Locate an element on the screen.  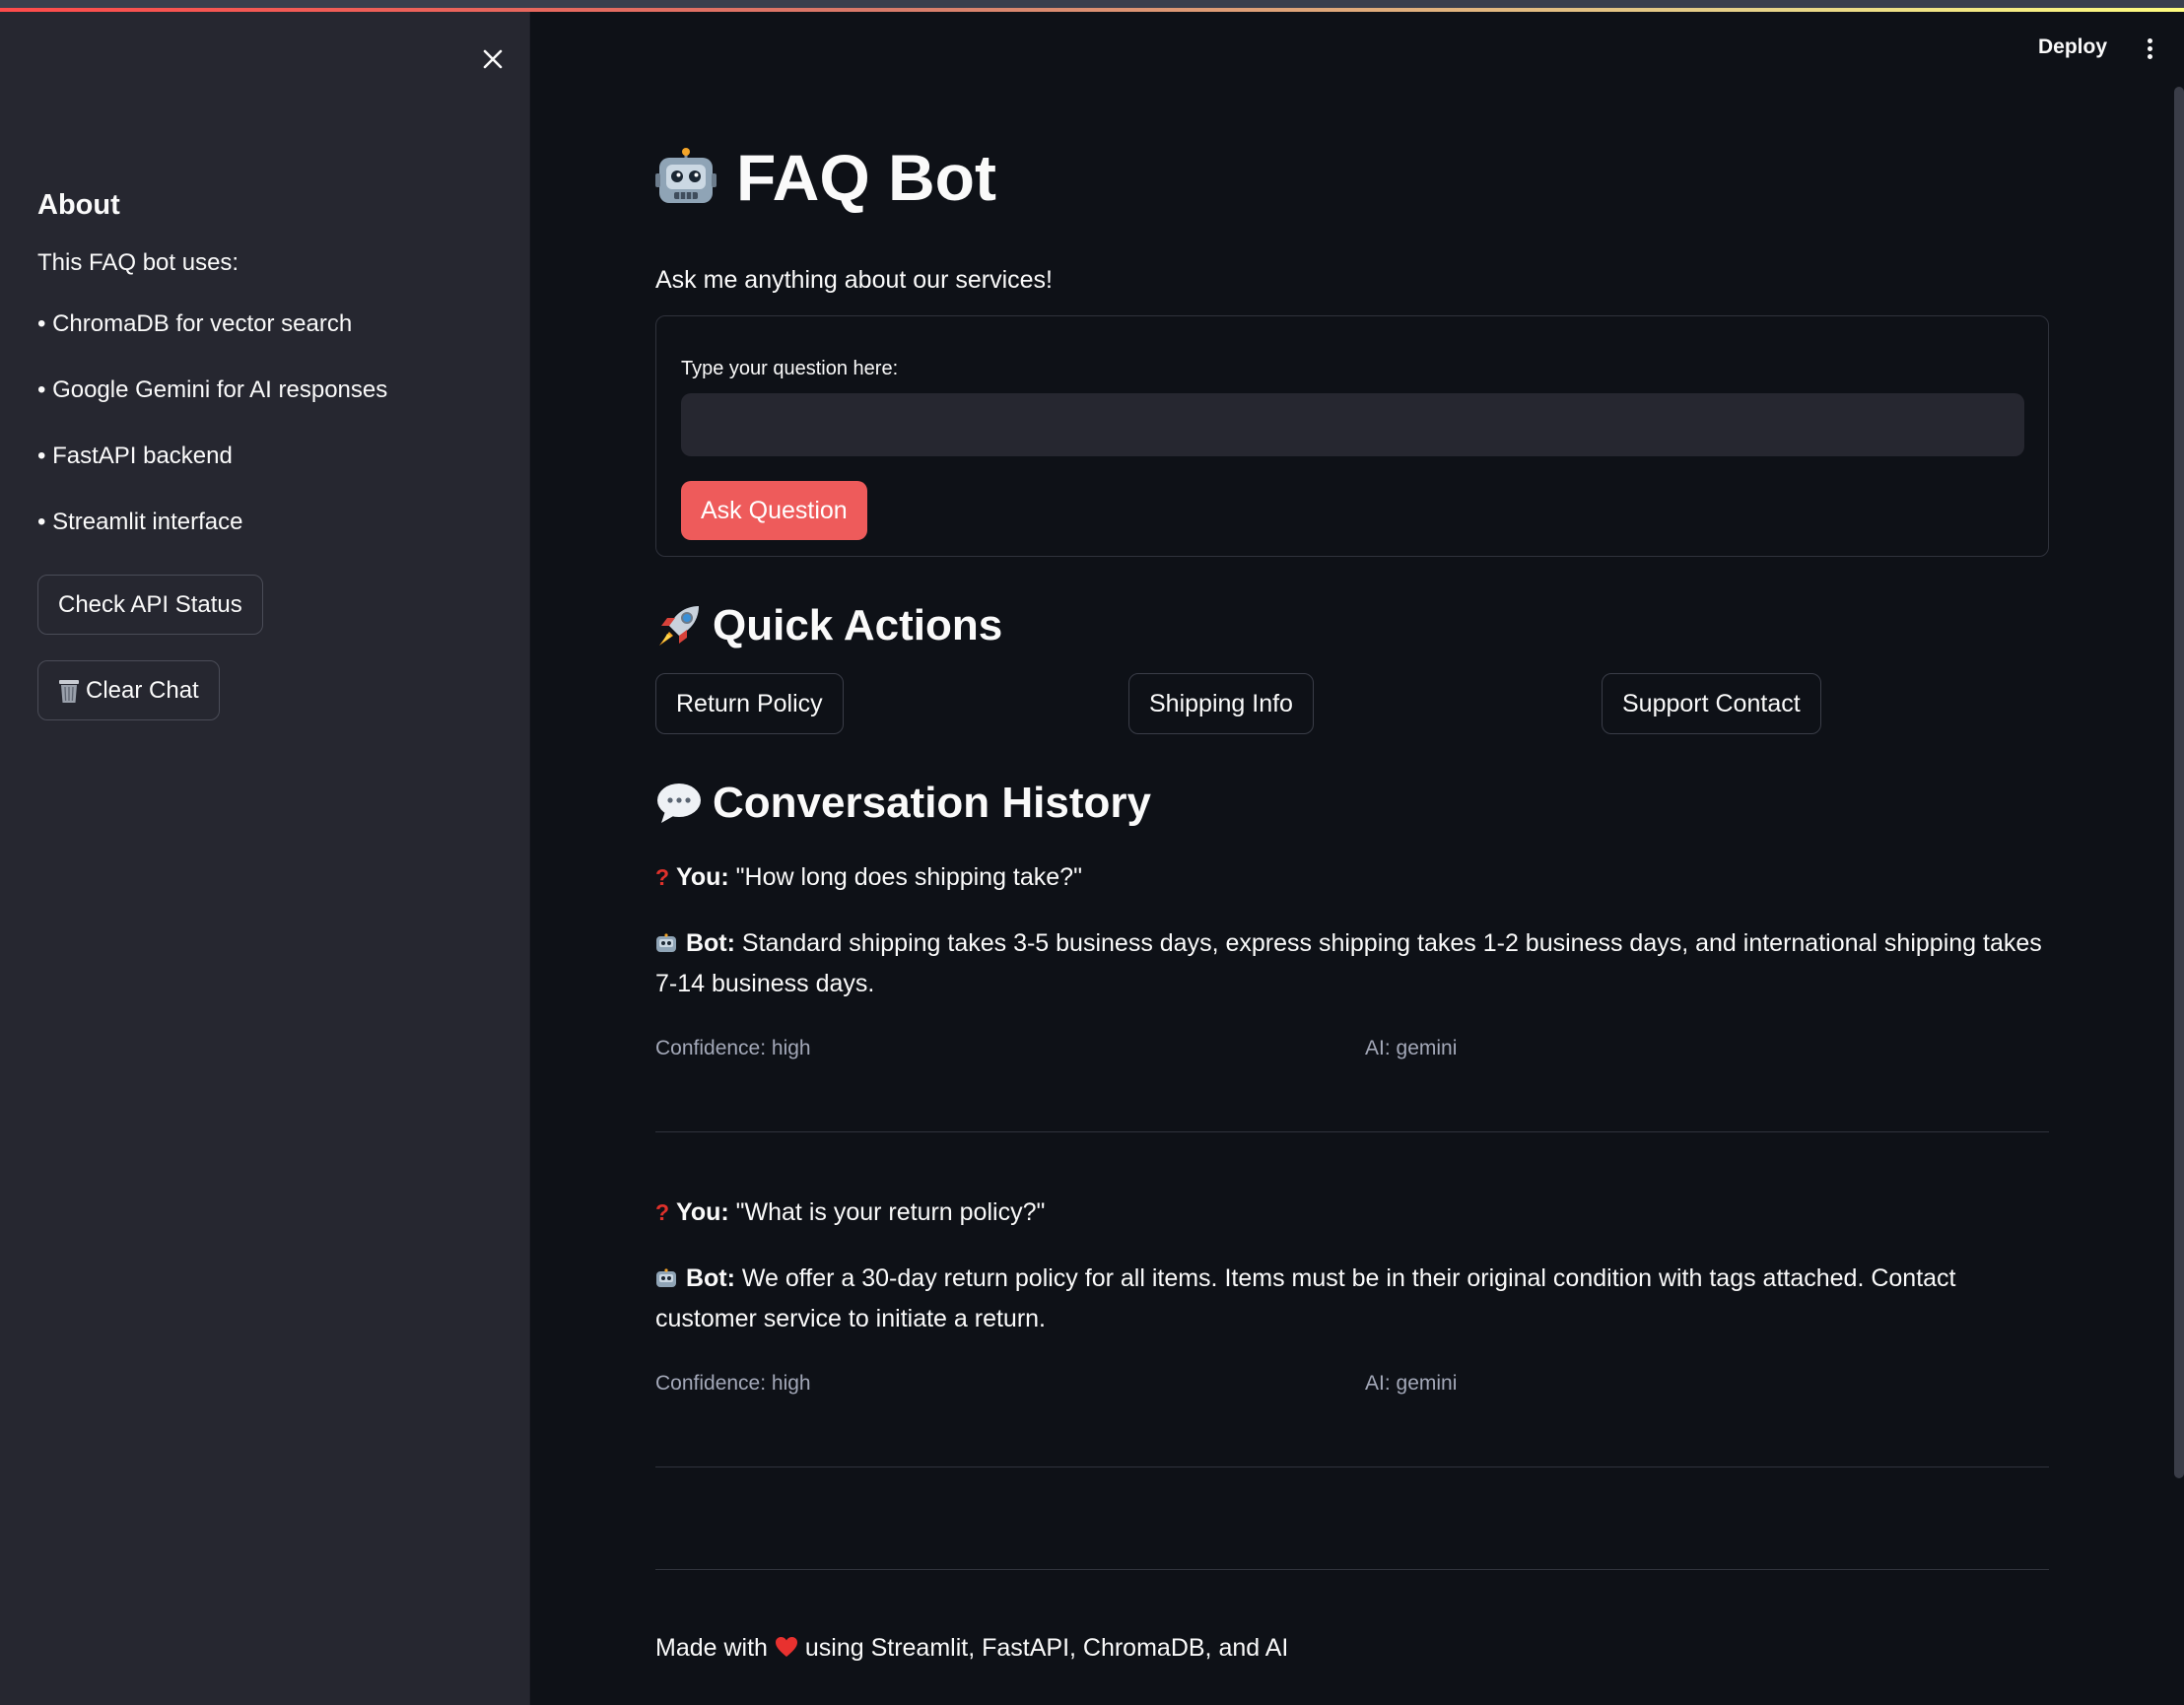
app-header: Deploy is located at coordinates (1357, 51).